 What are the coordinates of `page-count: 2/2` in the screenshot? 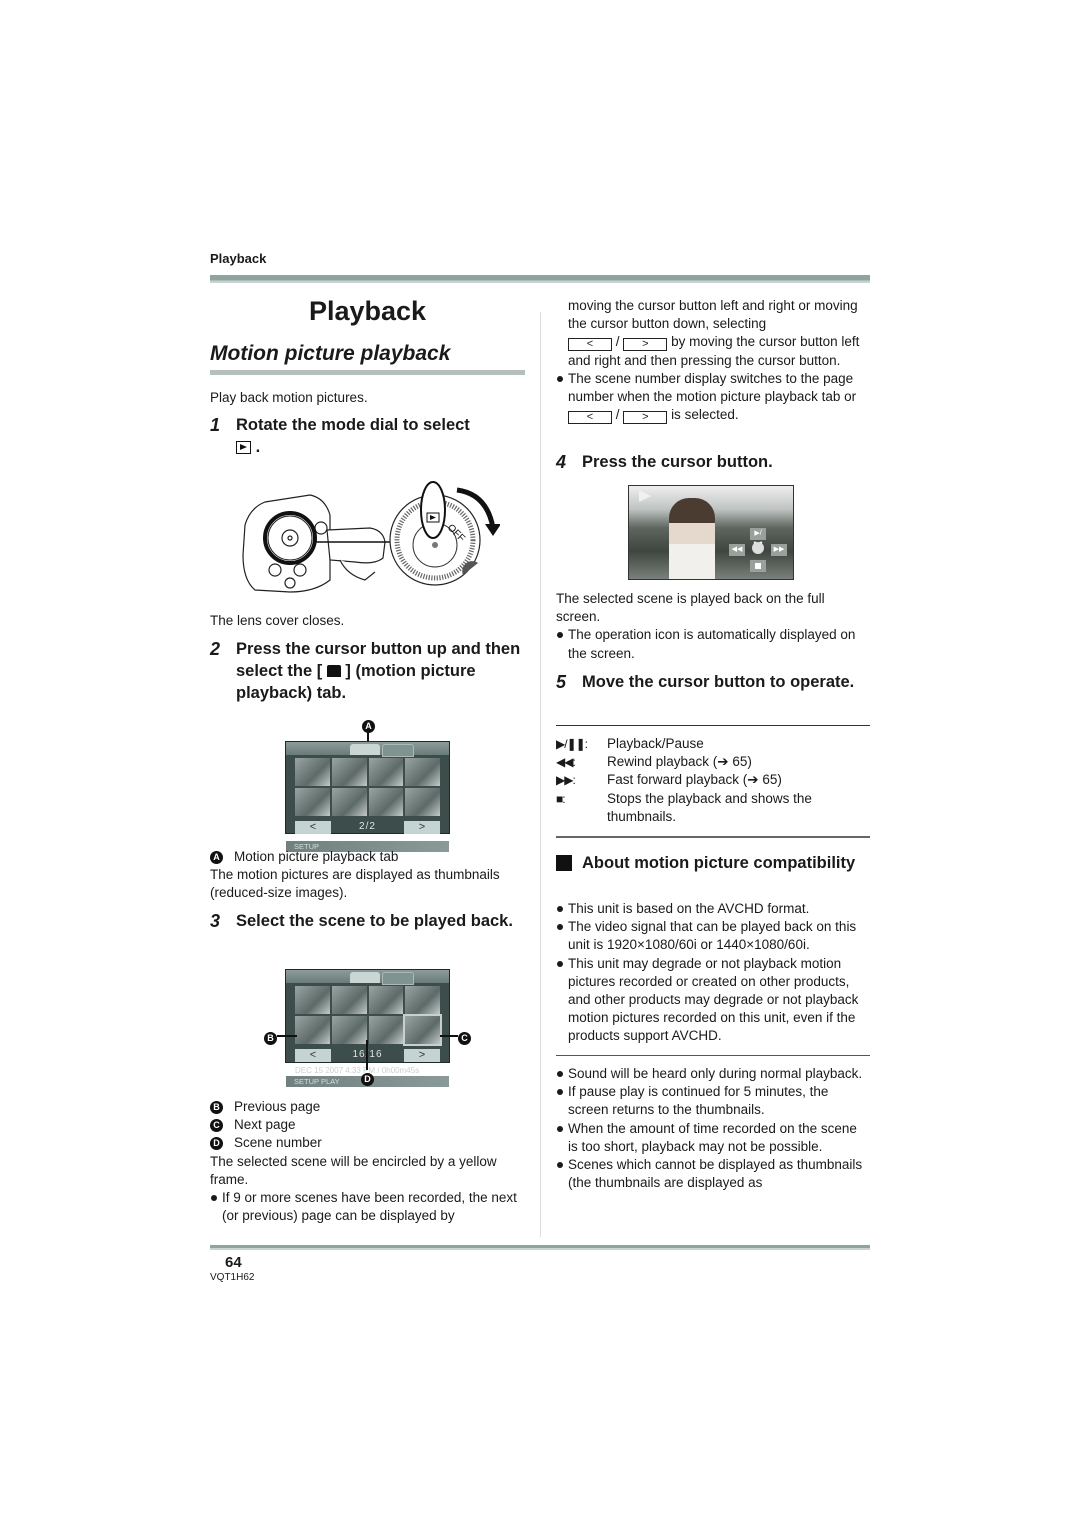 It's located at (367, 826).